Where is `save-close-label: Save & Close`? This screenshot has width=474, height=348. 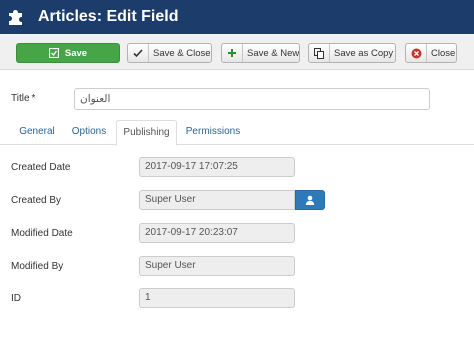
save-close-label: Save & Close is located at coordinates (182, 53).